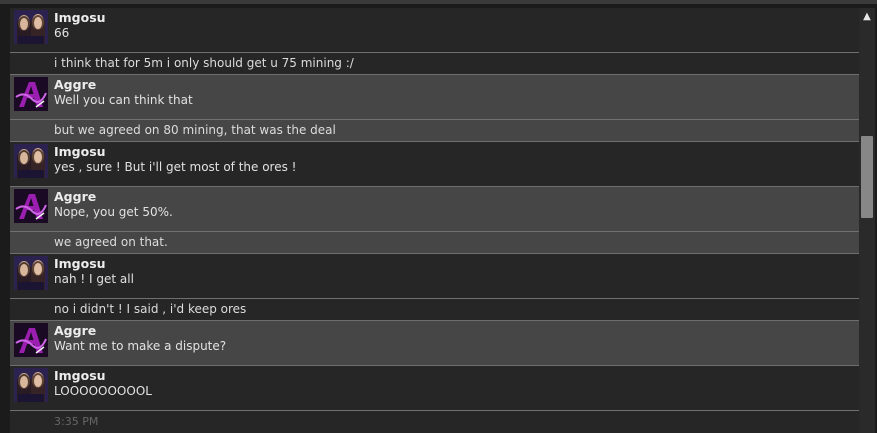 This screenshot has height=433, width=877. What do you see at coordinates (434, 388) in the screenshot?
I see `message-header: Imgosu LOOOOOOOOOL` at bounding box center [434, 388].